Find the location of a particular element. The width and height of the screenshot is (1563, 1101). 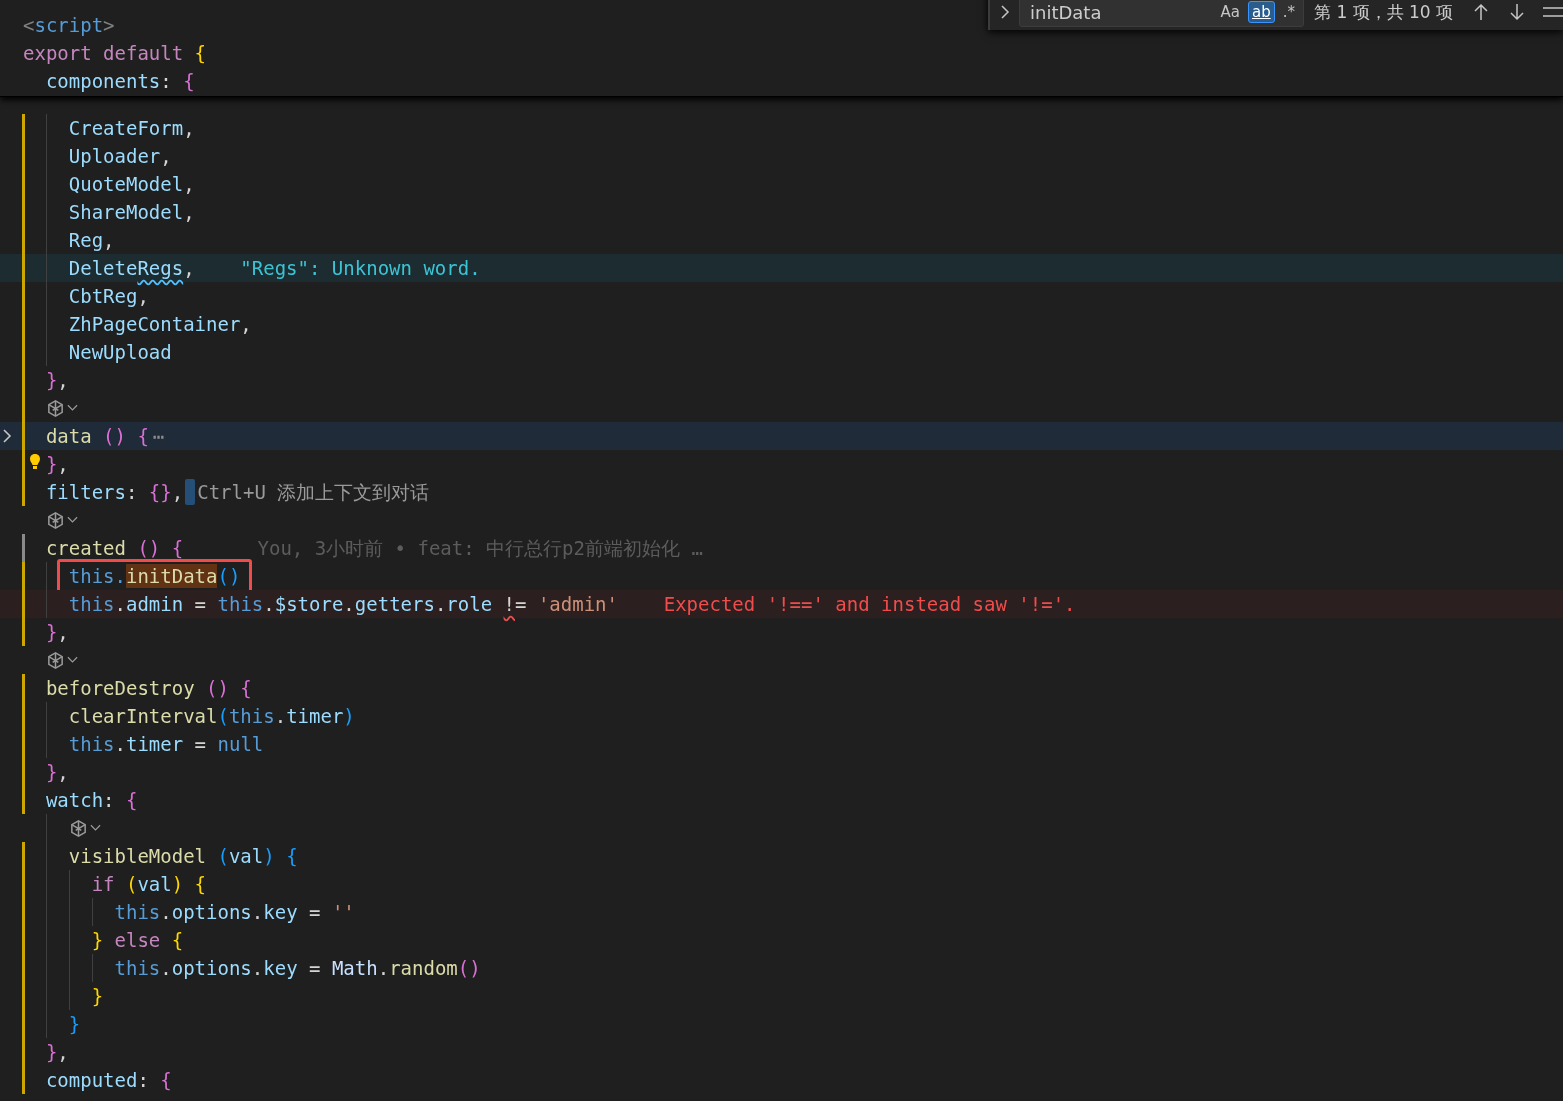

code-line: this.options.key = Math.random() is located at coordinates (297, 968).